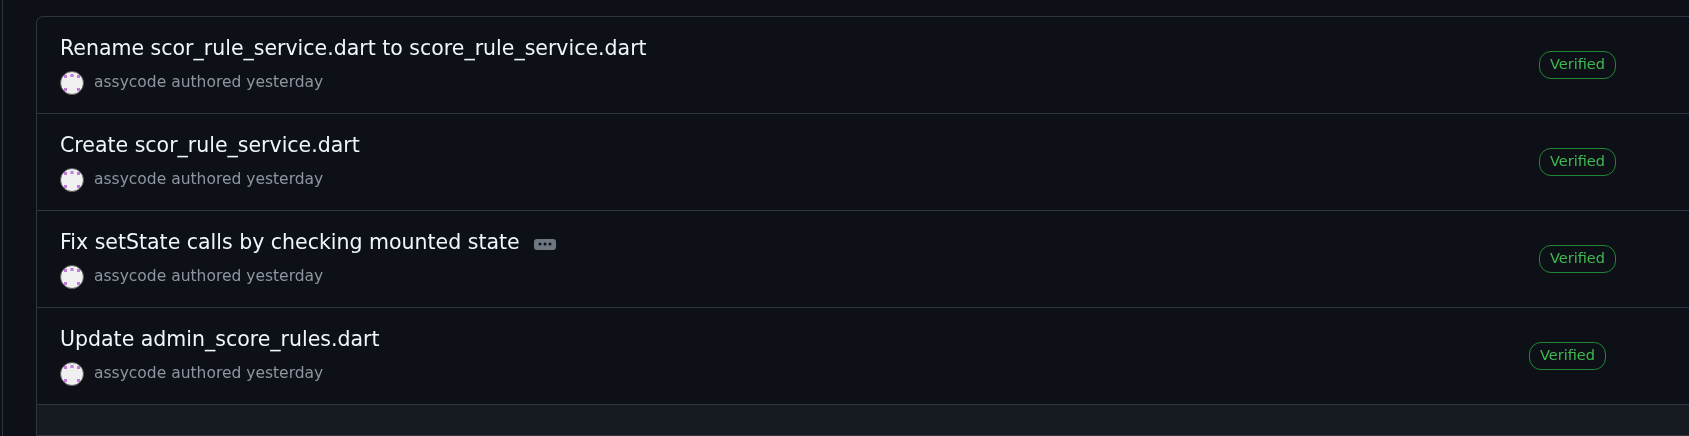  What do you see at coordinates (290, 241) in the screenshot?
I see `commit-title: Fix setState calls by checking mounted state` at bounding box center [290, 241].